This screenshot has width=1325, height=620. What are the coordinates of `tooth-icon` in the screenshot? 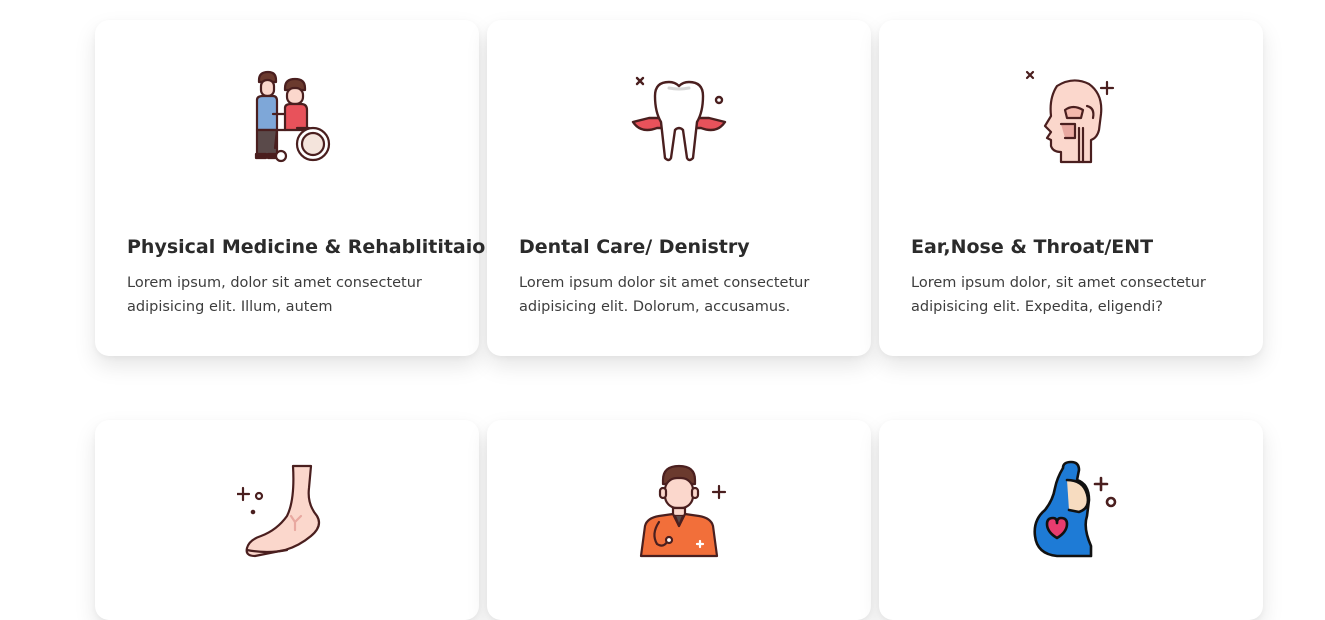 It's located at (679, 118).